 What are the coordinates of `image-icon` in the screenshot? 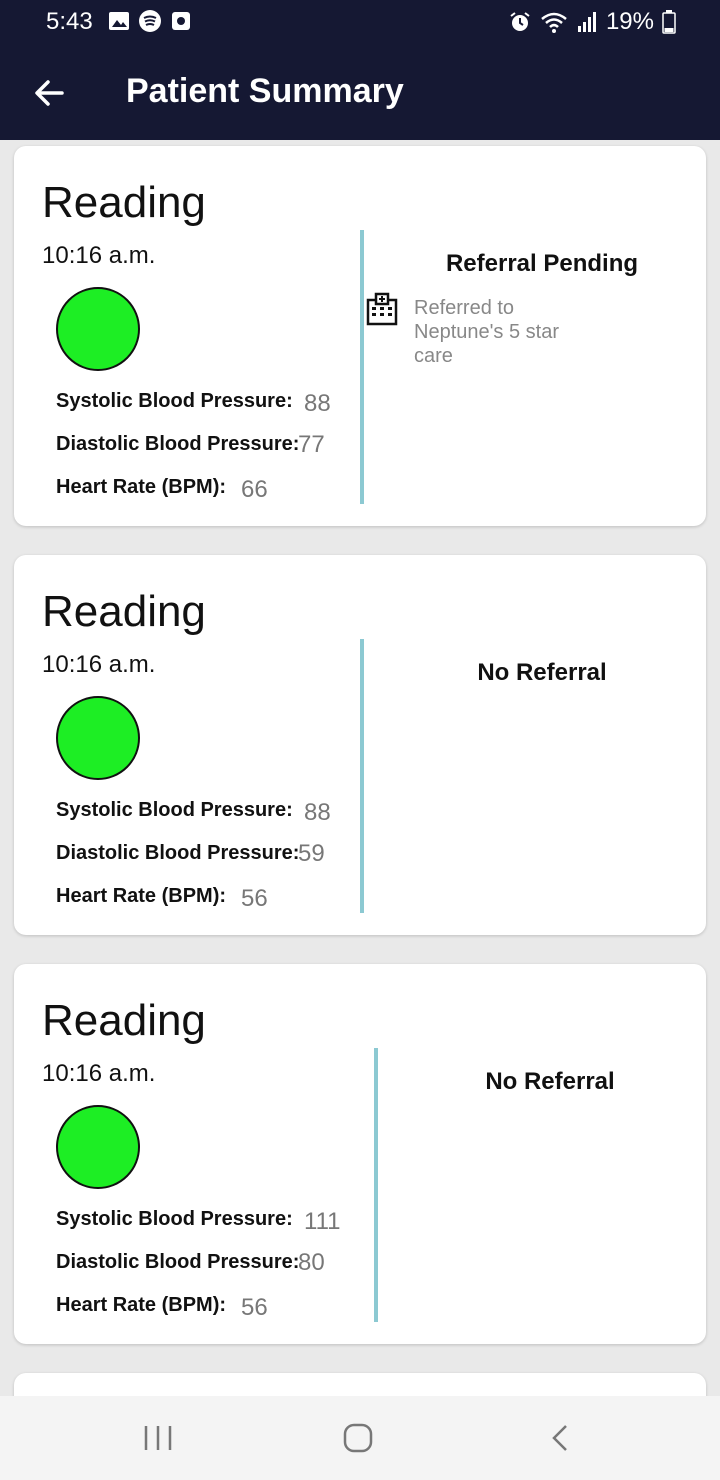 It's located at (119, 21).